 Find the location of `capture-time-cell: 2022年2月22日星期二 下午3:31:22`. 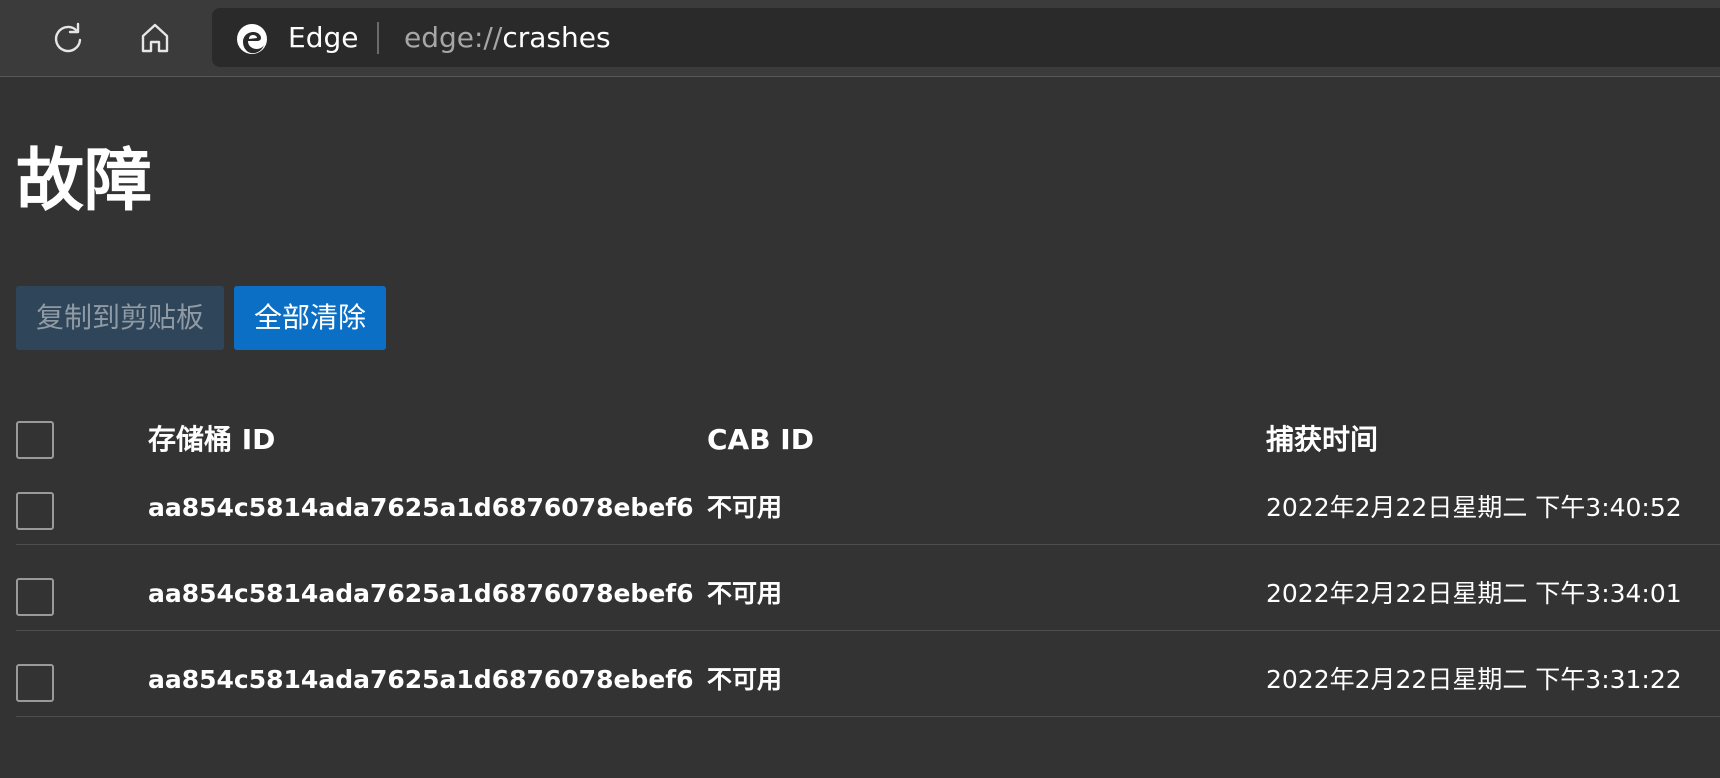

capture-time-cell: 2022年2月22日星期二 下午3:31:22 is located at coordinates (1474, 679).